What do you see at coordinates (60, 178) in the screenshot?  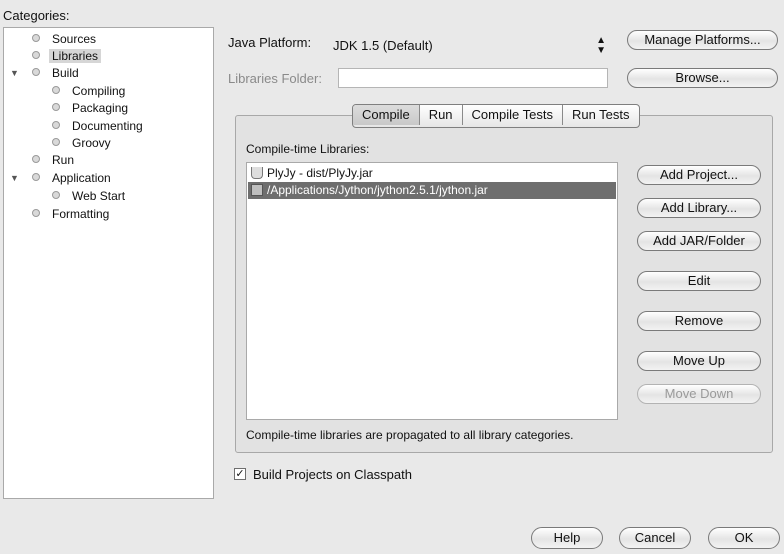 I see `tree-item-application: ▼ Application` at bounding box center [60, 178].